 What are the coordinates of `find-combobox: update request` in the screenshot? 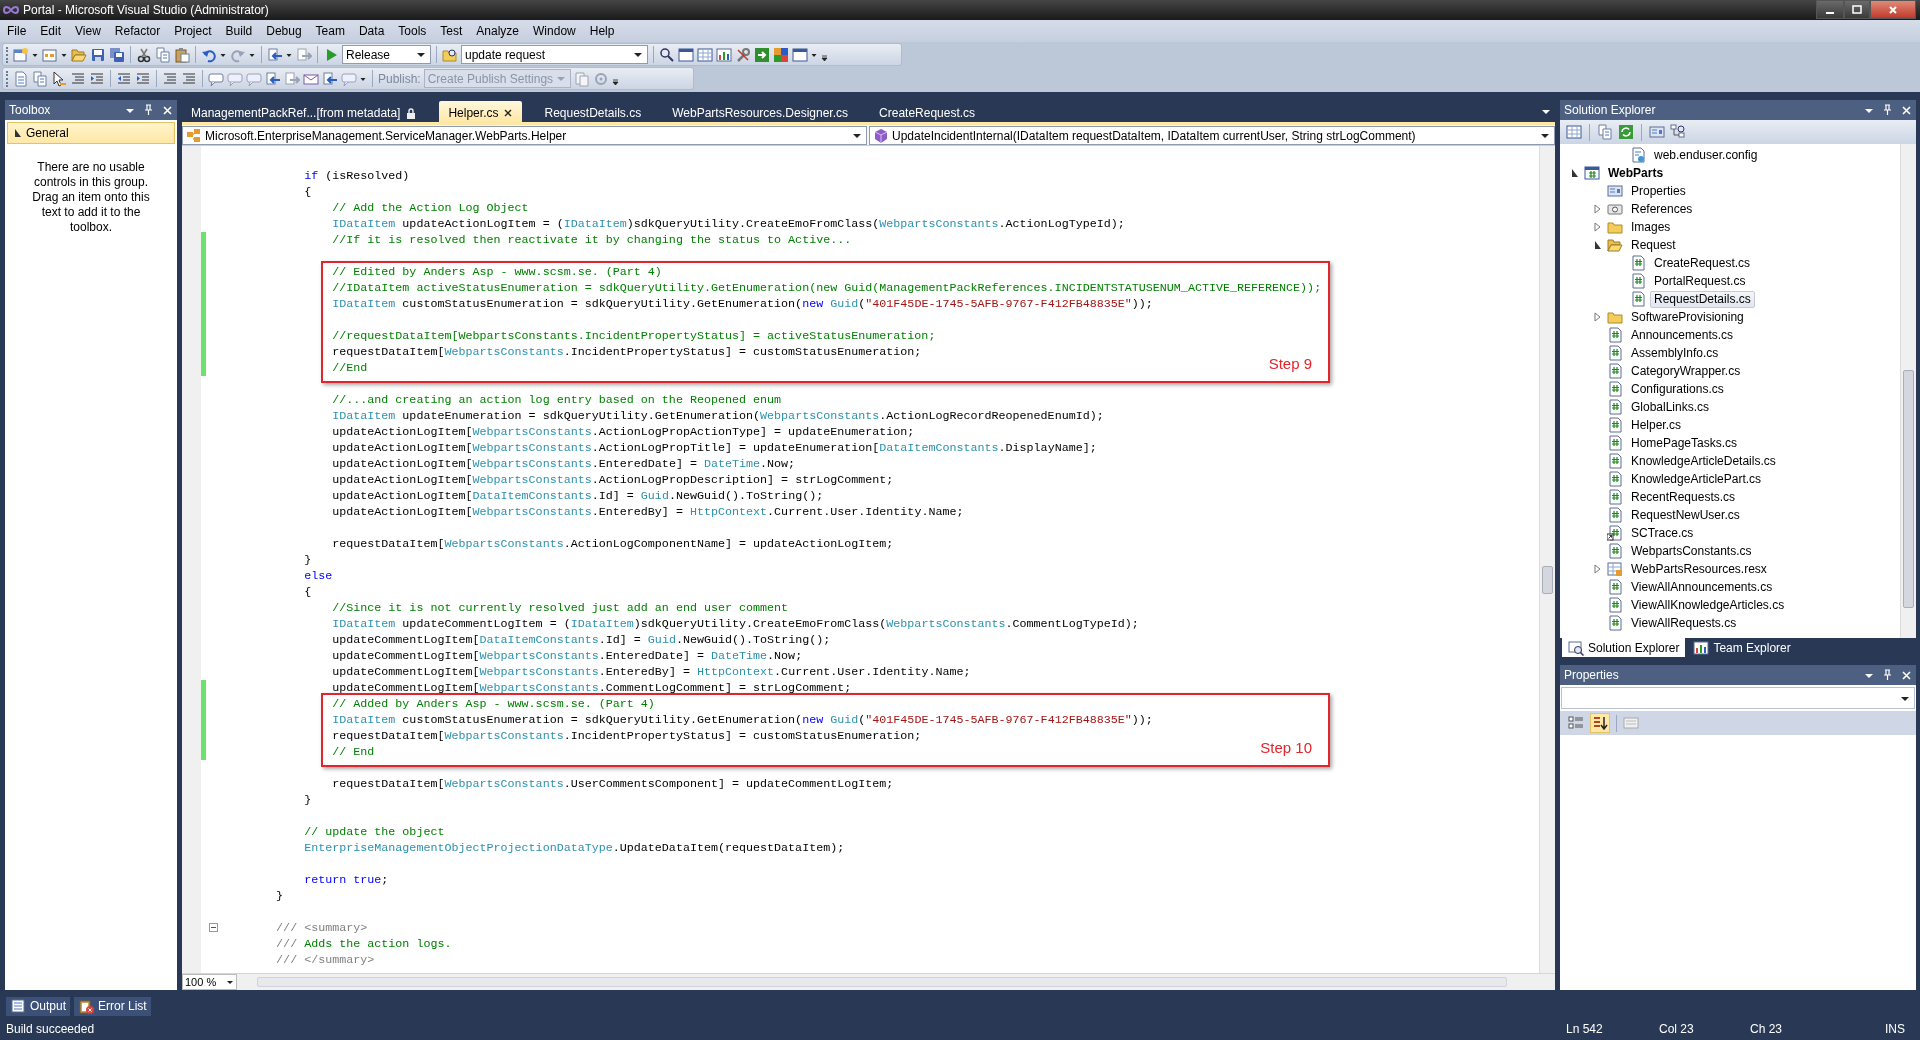 It's located at (554, 54).